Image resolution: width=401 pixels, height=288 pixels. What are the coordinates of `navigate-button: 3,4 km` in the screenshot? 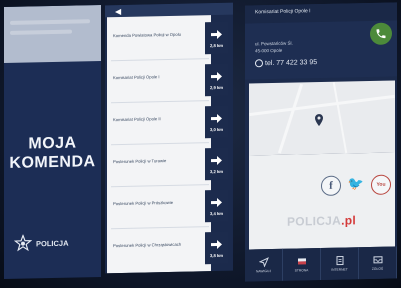 It's located at (216, 206).